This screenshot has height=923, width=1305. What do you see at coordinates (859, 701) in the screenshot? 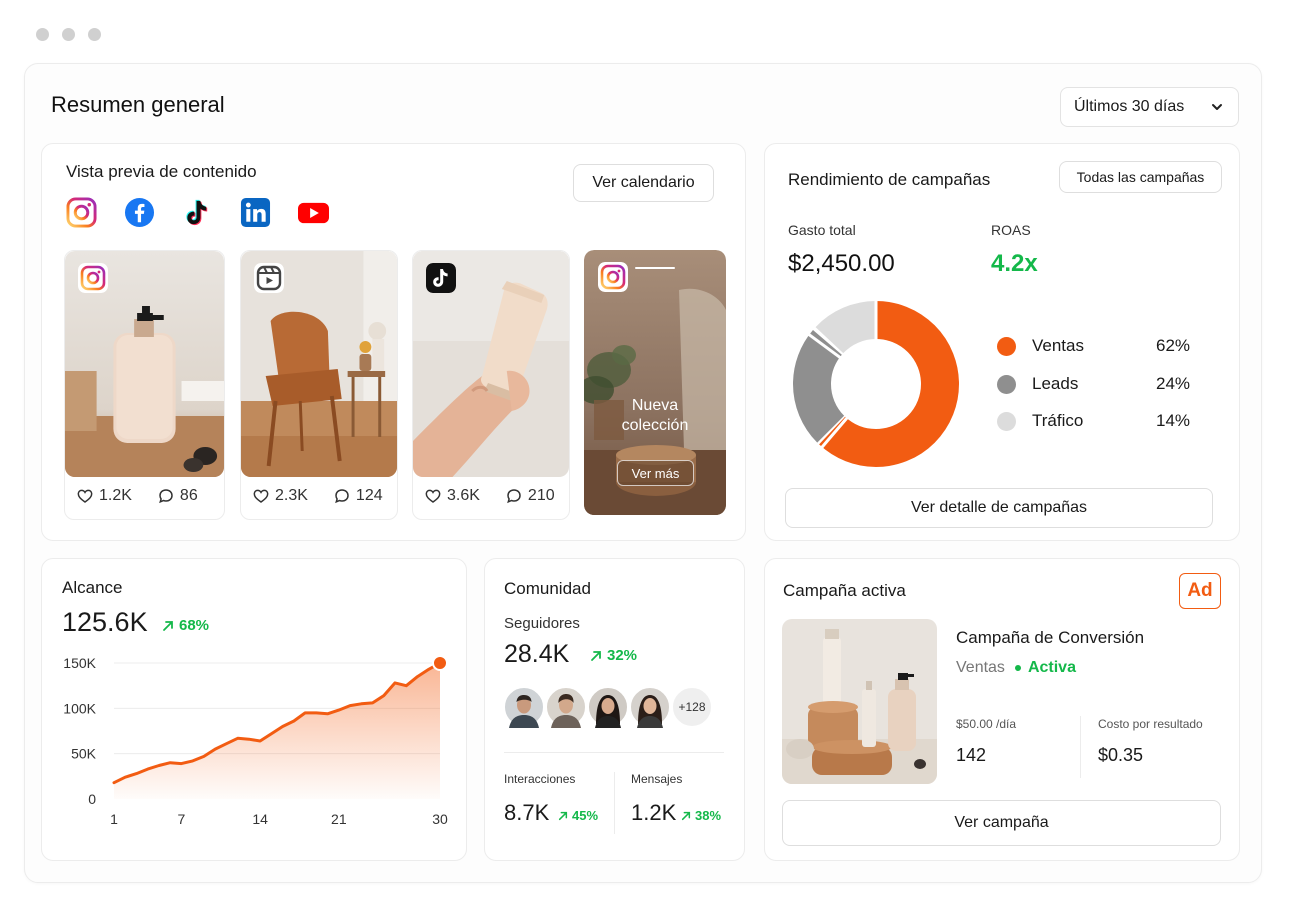
I see `campaign-product-image` at bounding box center [859, 701].